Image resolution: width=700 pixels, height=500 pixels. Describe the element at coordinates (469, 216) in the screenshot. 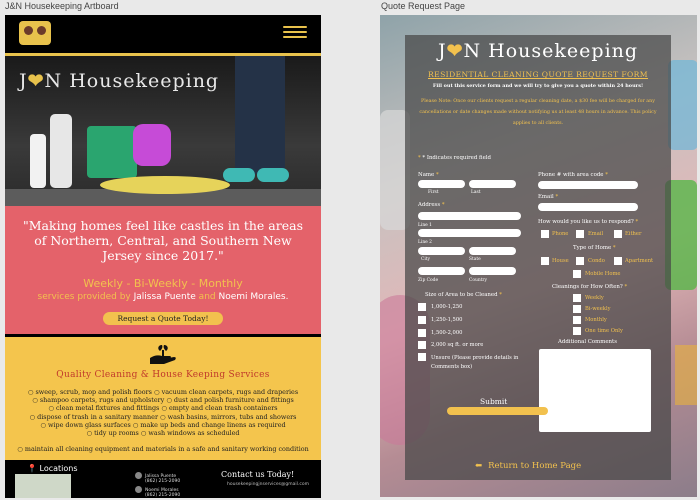

I see `address-line1-input` at that location.